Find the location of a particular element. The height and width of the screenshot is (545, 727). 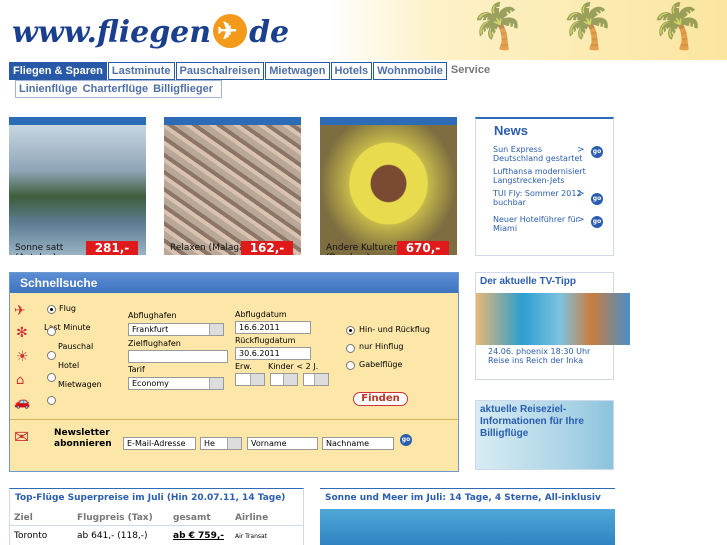

nav-lastminute: Lastminute is located at coordinates (141, 71).